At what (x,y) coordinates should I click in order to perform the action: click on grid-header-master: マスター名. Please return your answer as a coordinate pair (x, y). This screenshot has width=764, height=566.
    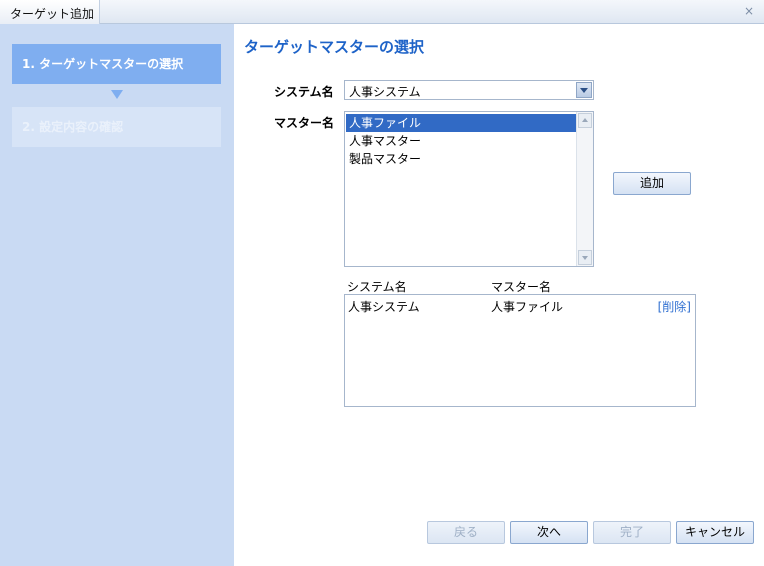
    Looking at the image, I should click on (521, 287).